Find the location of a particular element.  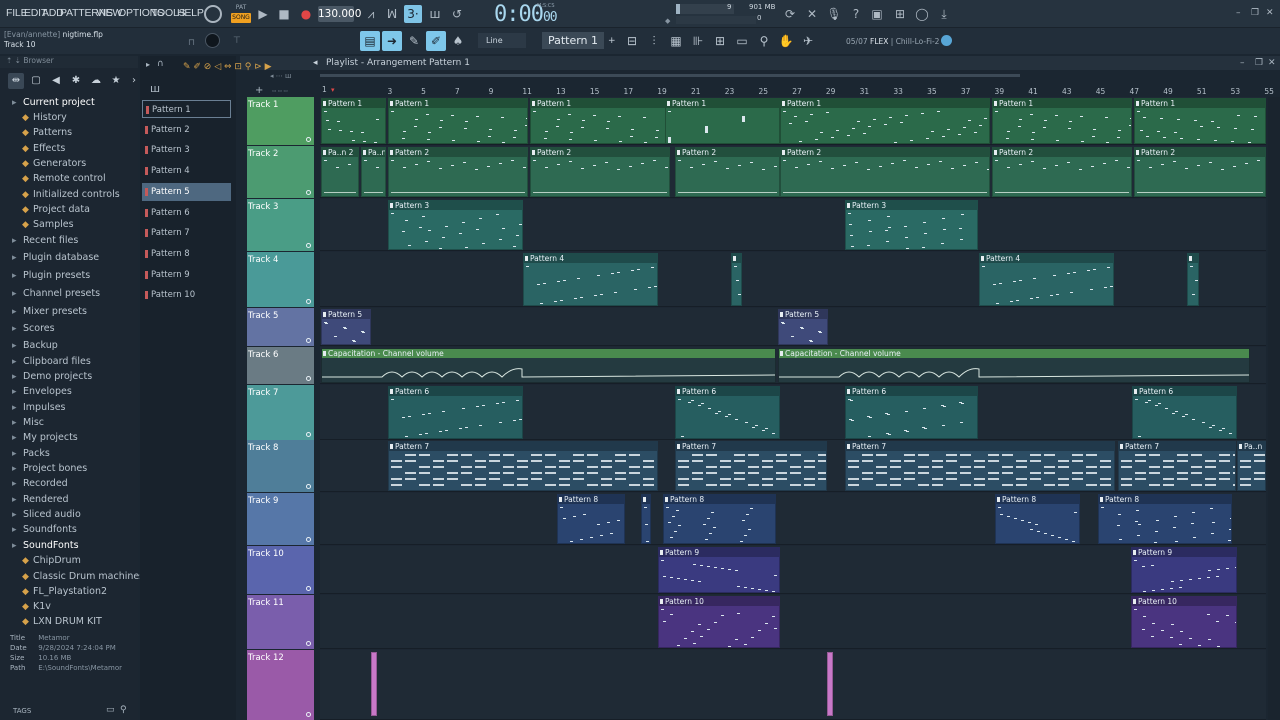

playlist-arrow-icon: ◂ is located at coordinates (315, 63).